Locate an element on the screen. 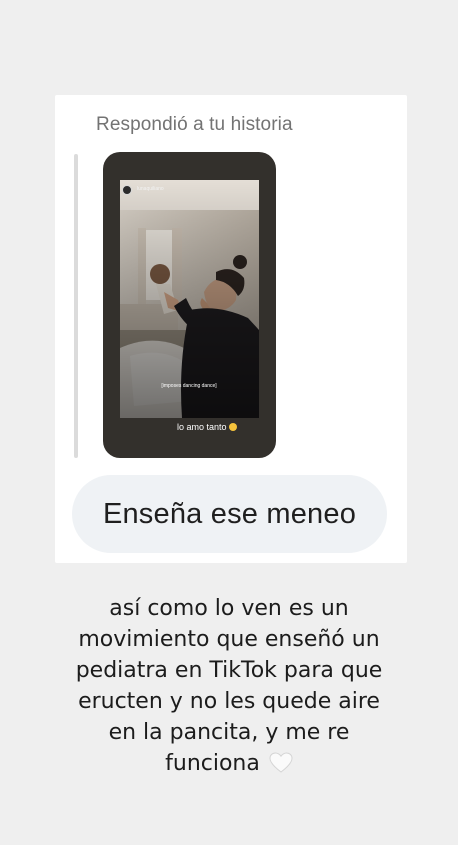 This screenshot has width=458, height=845. story-text-last-line: funciona is located at coordinates (229, 763).